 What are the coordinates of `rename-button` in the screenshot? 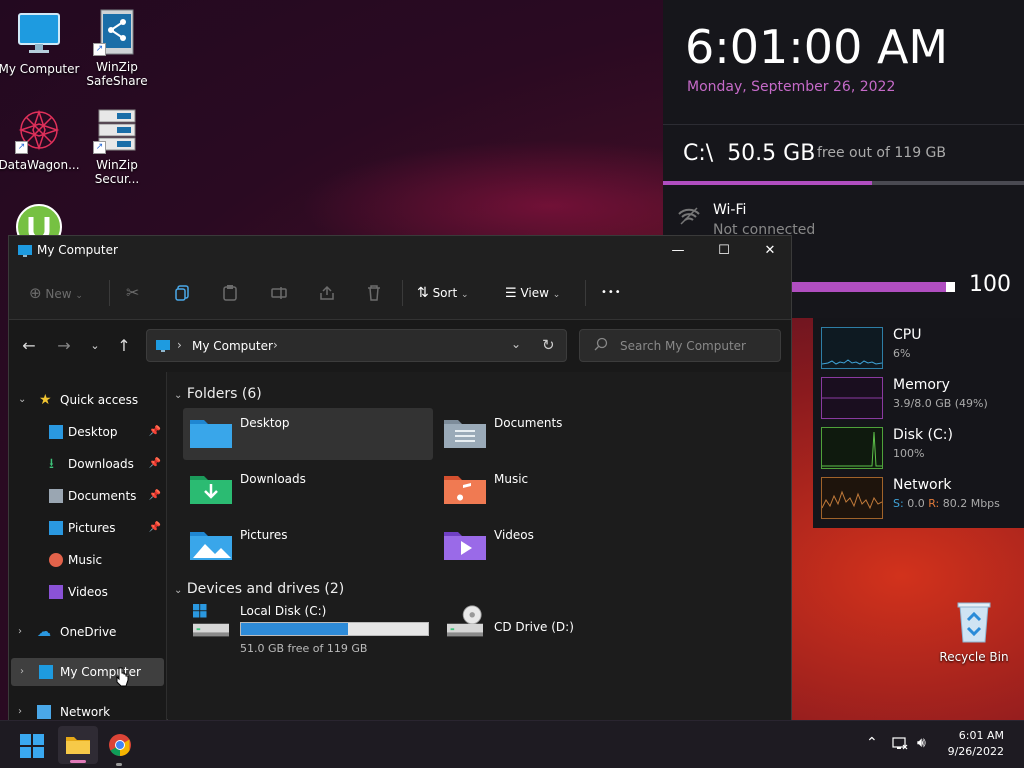 It's located at (279, 293).